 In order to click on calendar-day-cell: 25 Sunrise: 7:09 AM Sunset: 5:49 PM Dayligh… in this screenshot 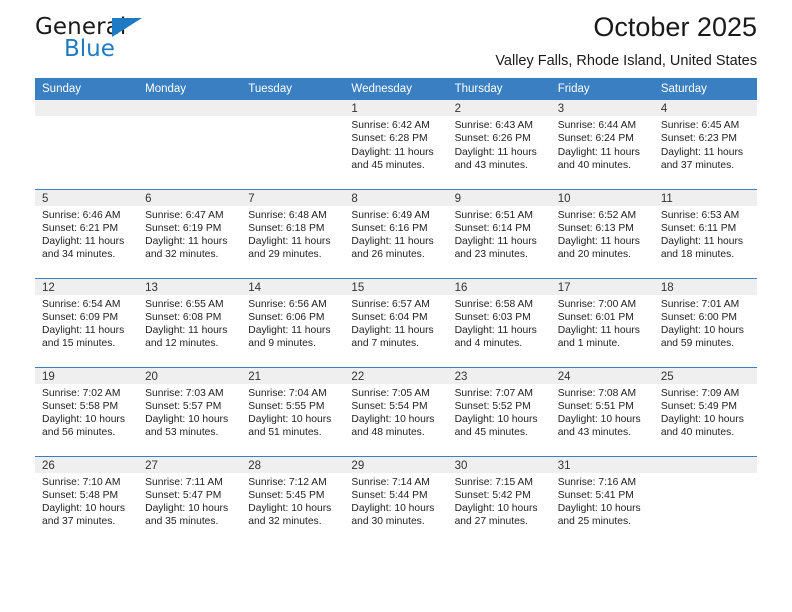, I will do `click(705, 411)`.